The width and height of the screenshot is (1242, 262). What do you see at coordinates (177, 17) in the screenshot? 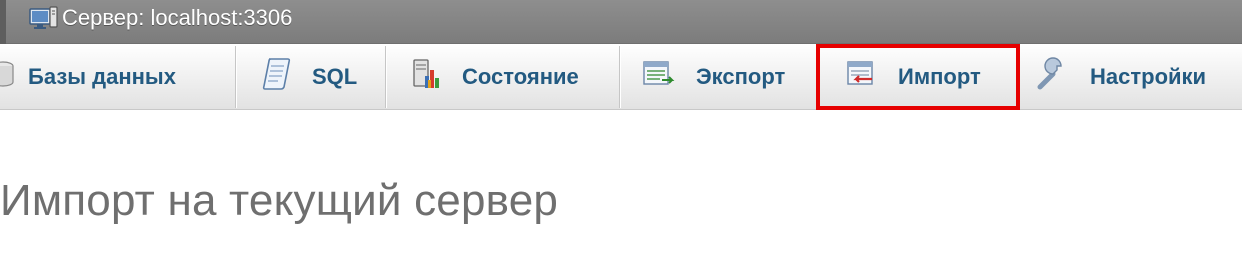
I see `server-breadcrumb-label: Сервер: localhost:3306` at bounding box center [177, 17].